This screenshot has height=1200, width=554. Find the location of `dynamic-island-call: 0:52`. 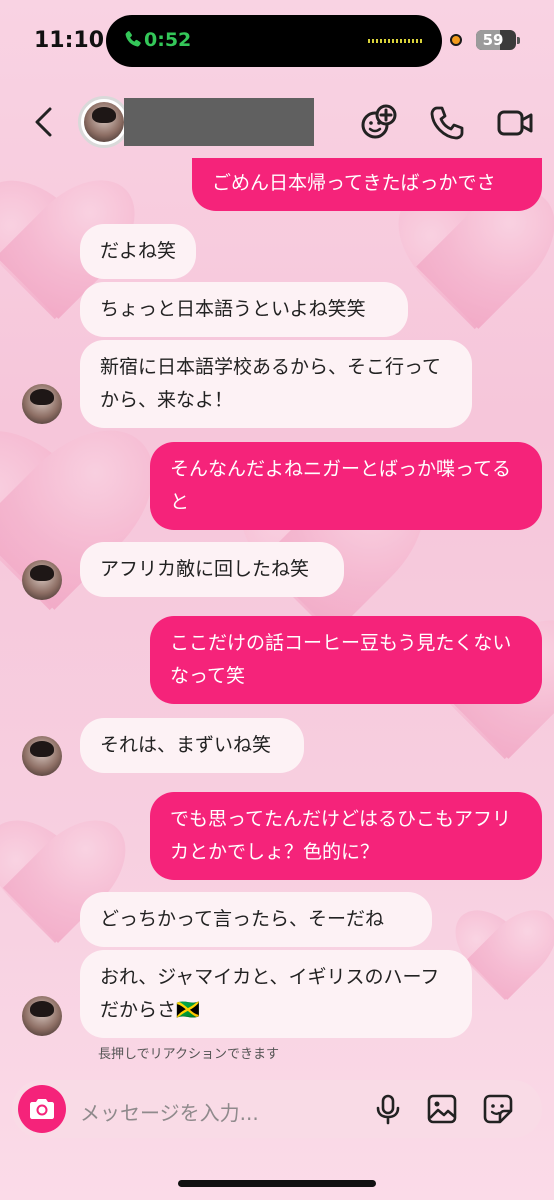

dynamic-island-call: 0:52 is located at coordinates (274, 41).